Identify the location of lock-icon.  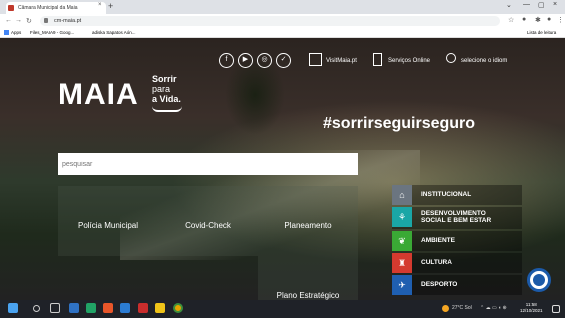
(46, 20).